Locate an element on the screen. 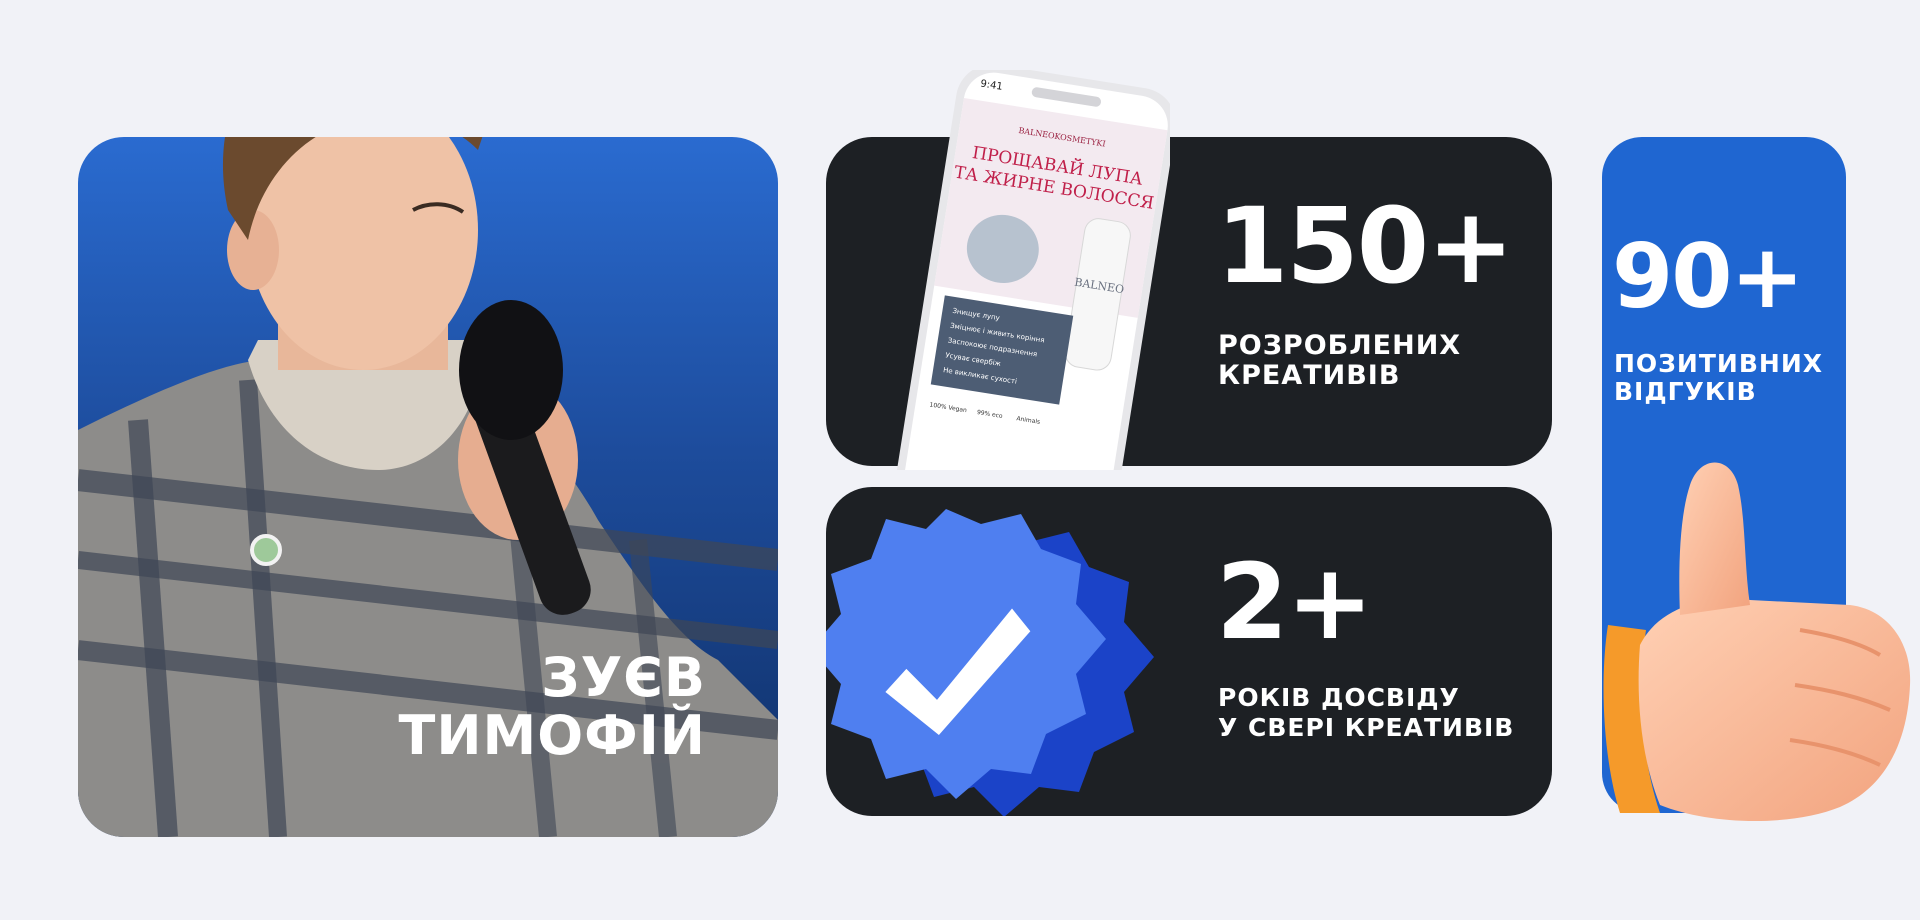 The image size is (1920, 920). person-name: ЗУЄВ ТИМОФІЙ is located at coordinates (552, 707).